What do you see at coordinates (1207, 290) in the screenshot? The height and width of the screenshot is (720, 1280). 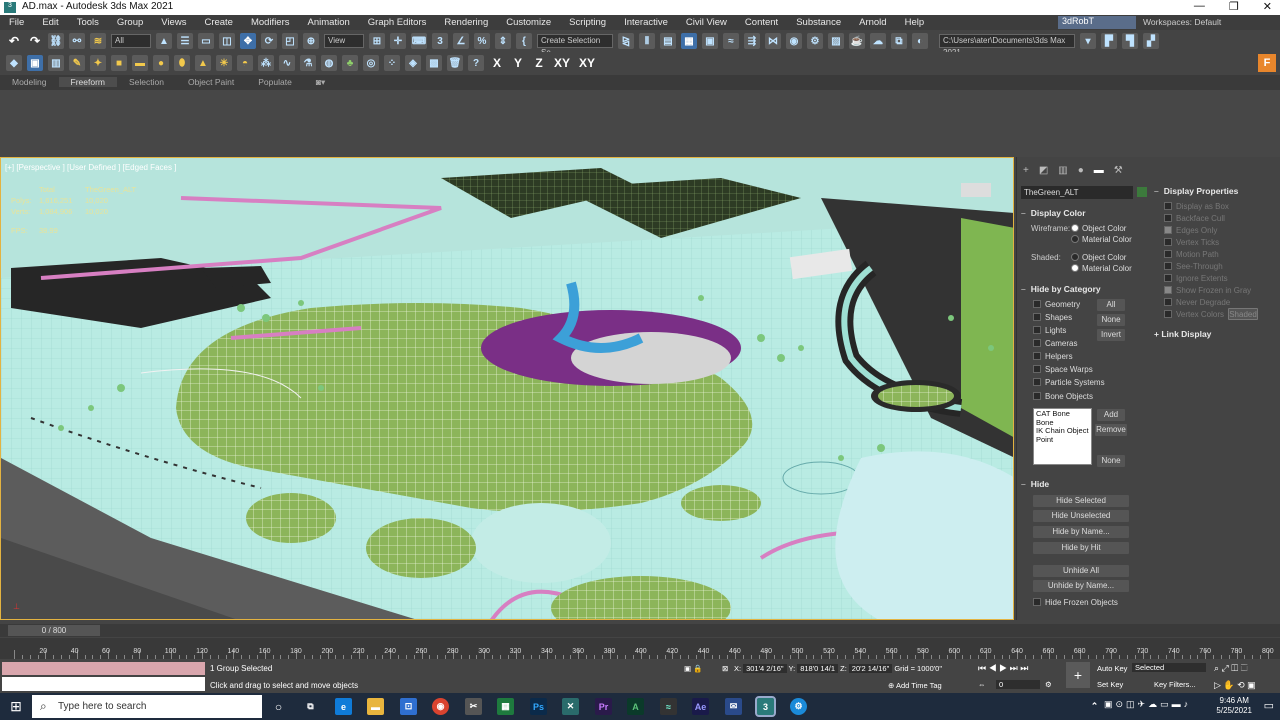 I see `show-frozen-gray-checkbox: Show Frozen in Gray` at bounding box center [1207, 290].